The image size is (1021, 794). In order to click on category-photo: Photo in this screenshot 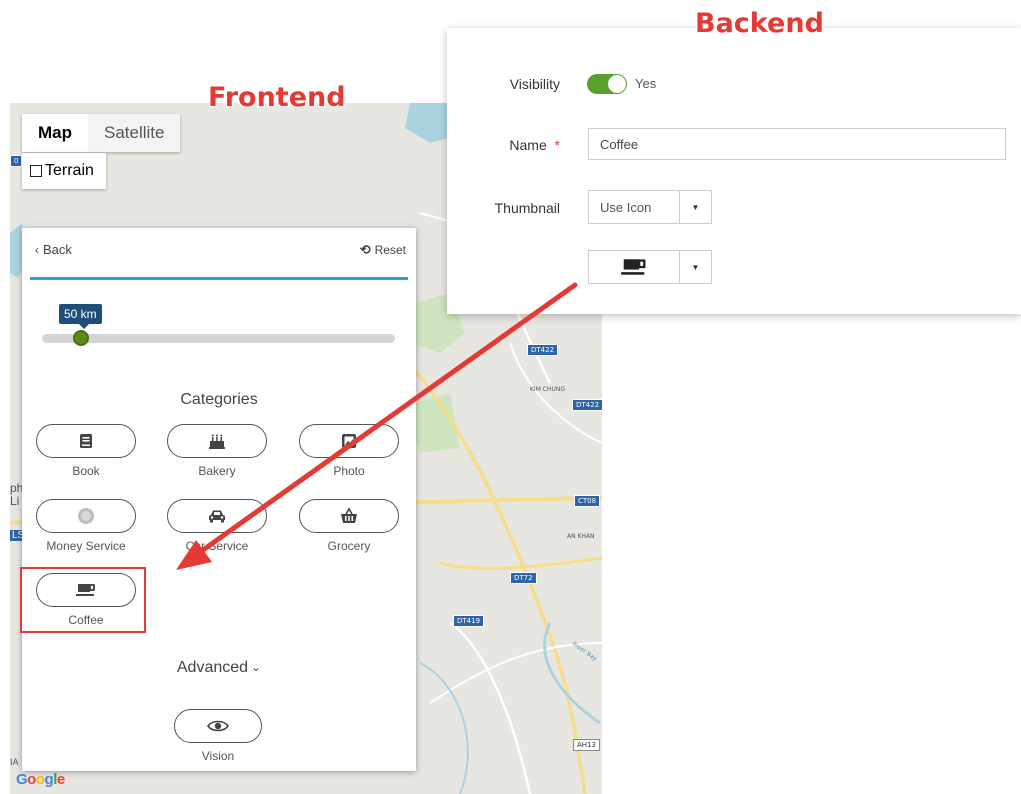, I will do `click(349, 451)`.